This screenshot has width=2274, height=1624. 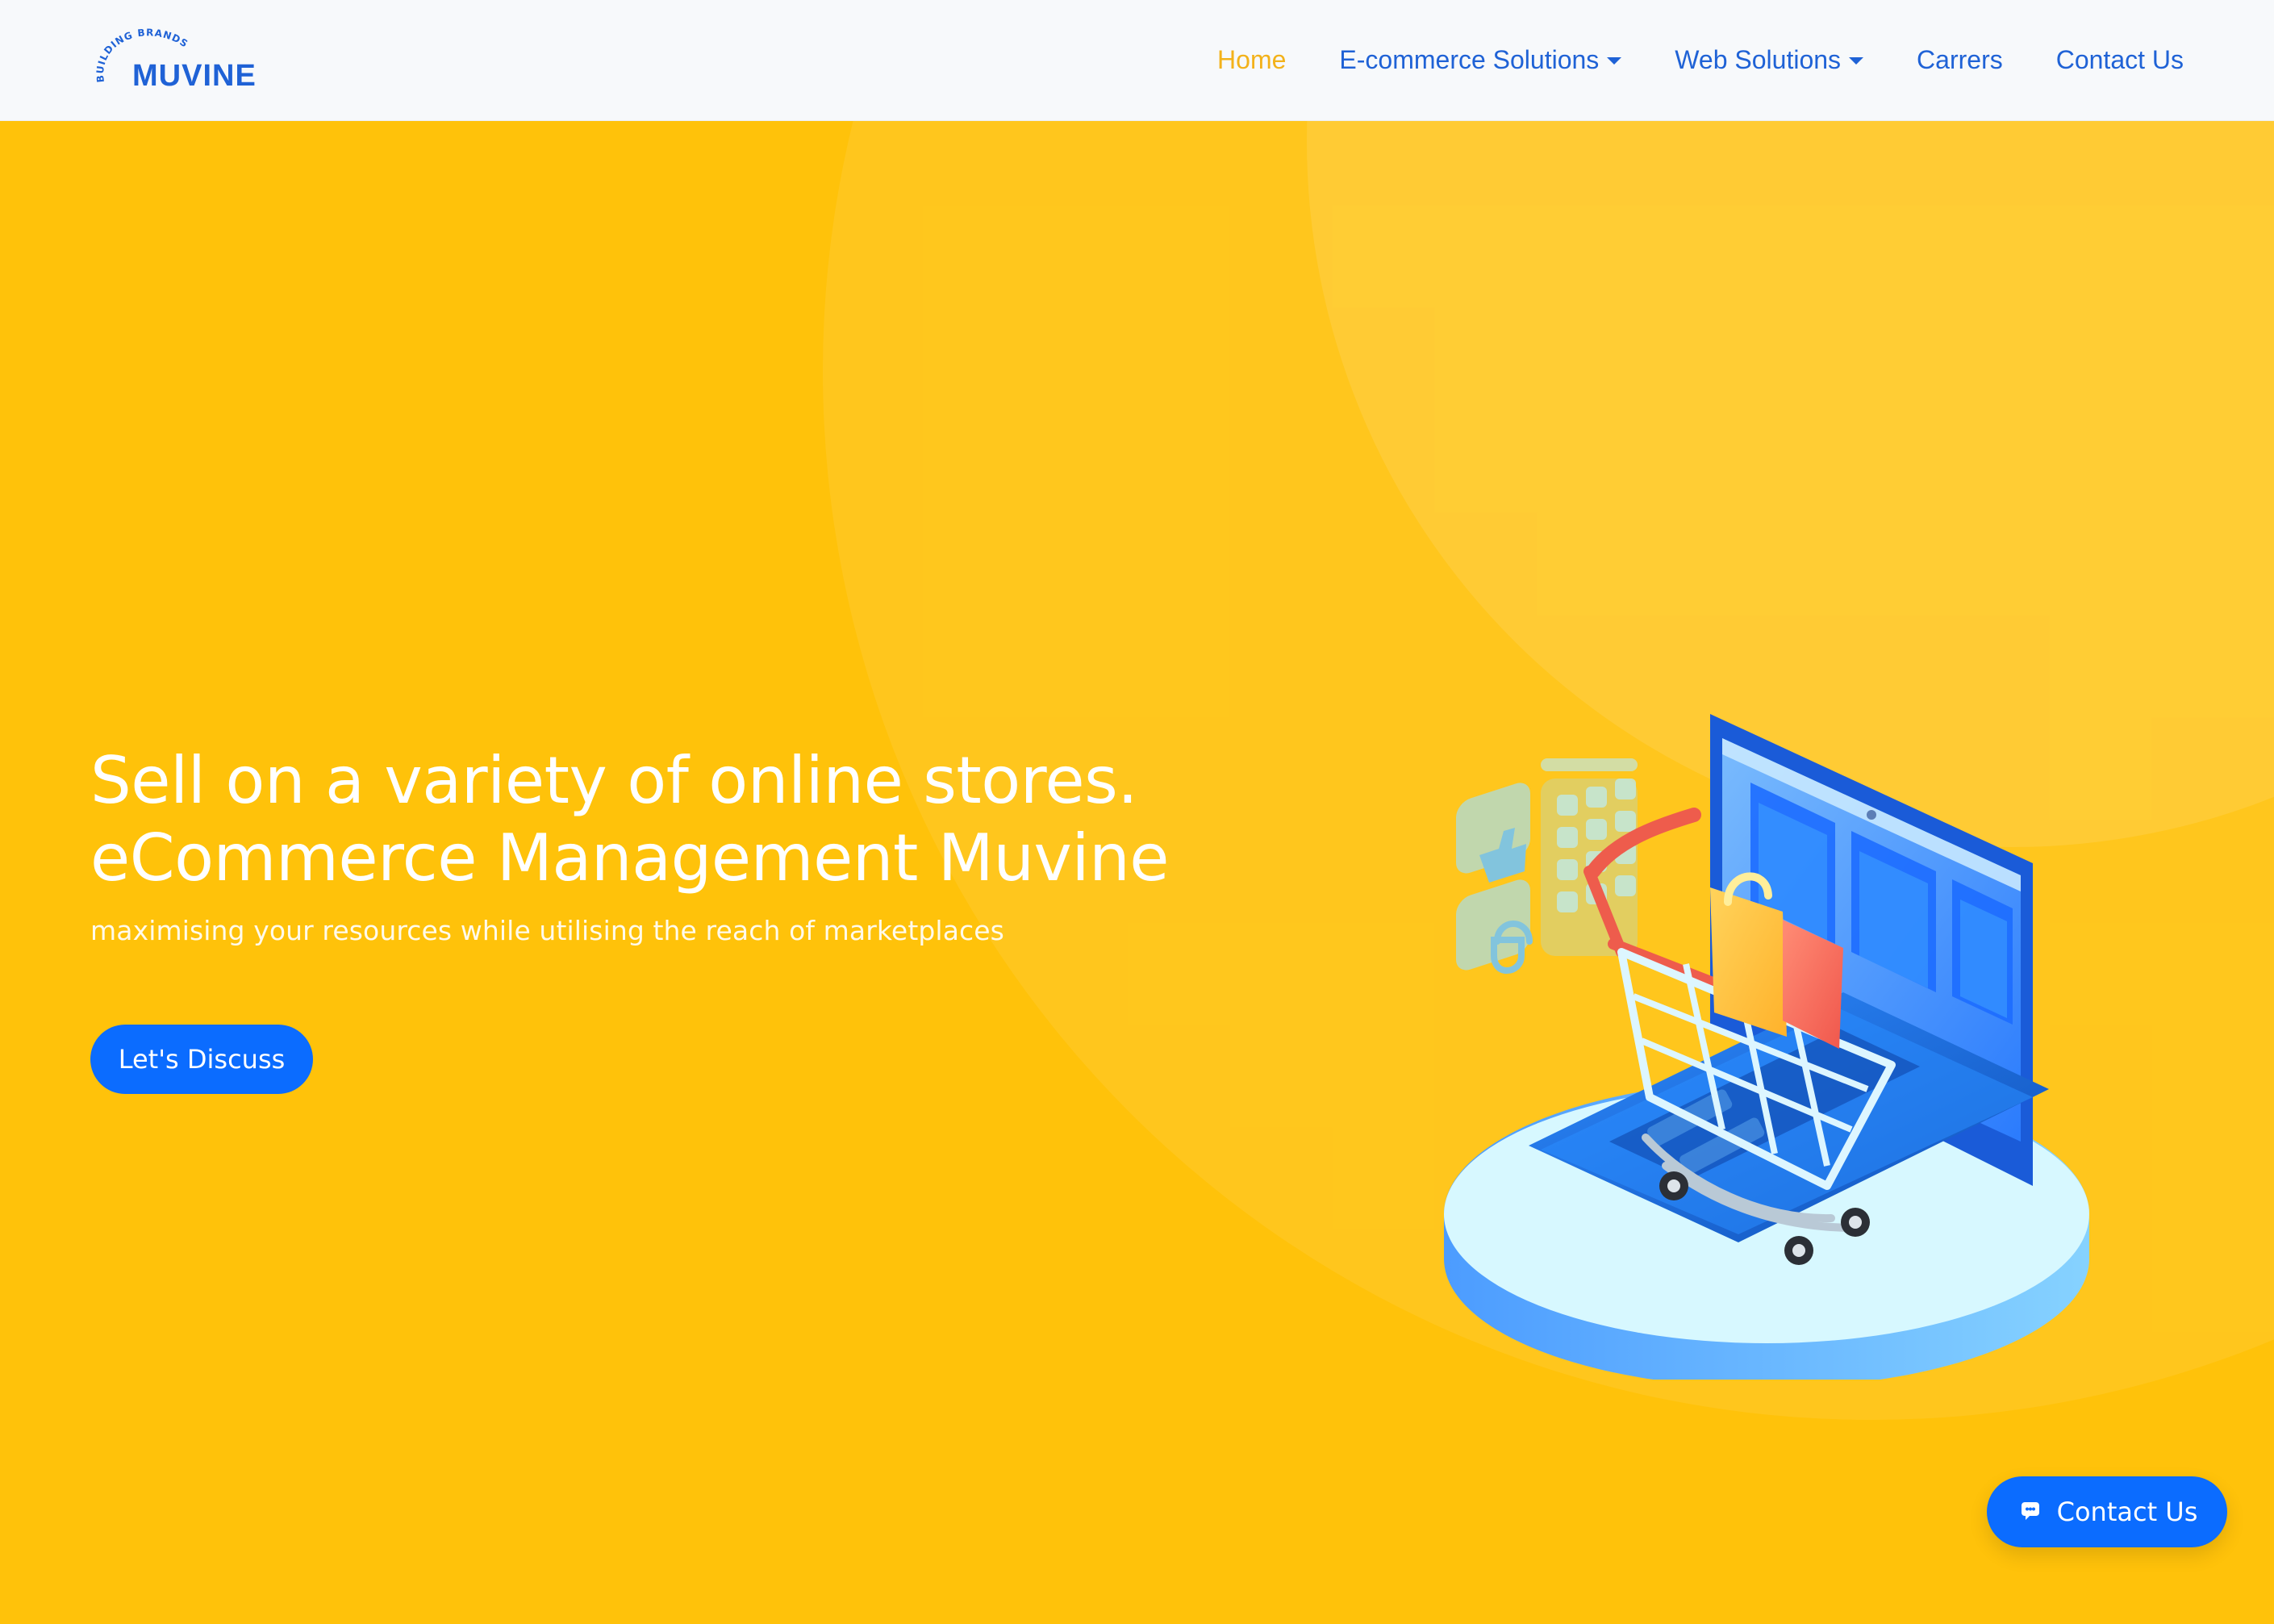 I want to click on nav-ecommerce-solutions-label: E-commerce Solutions, so click(x=1470, y=60).